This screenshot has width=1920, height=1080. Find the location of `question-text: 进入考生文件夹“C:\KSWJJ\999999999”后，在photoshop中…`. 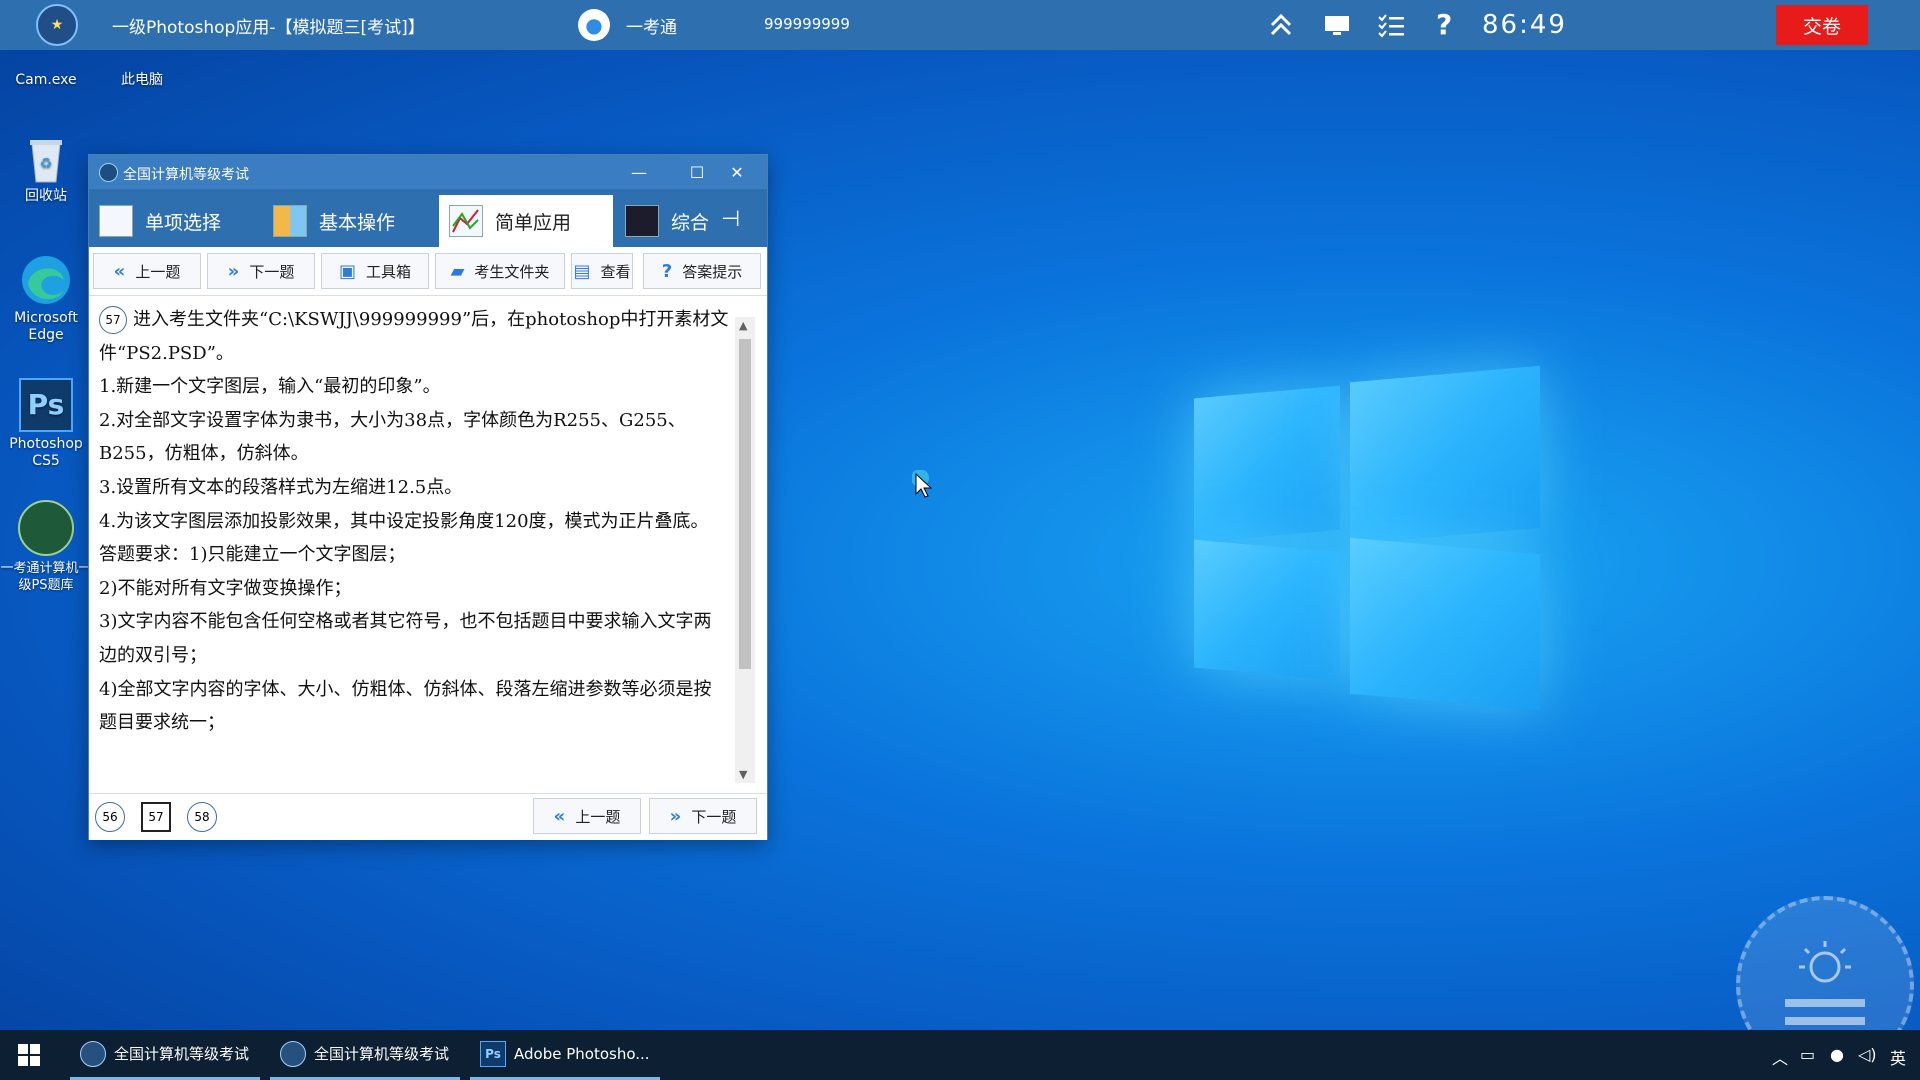

question-text: 进入考生文件夹“C:\KSWJJ\999999999”后，在photoshop中… is located at coordinates (414, 336).